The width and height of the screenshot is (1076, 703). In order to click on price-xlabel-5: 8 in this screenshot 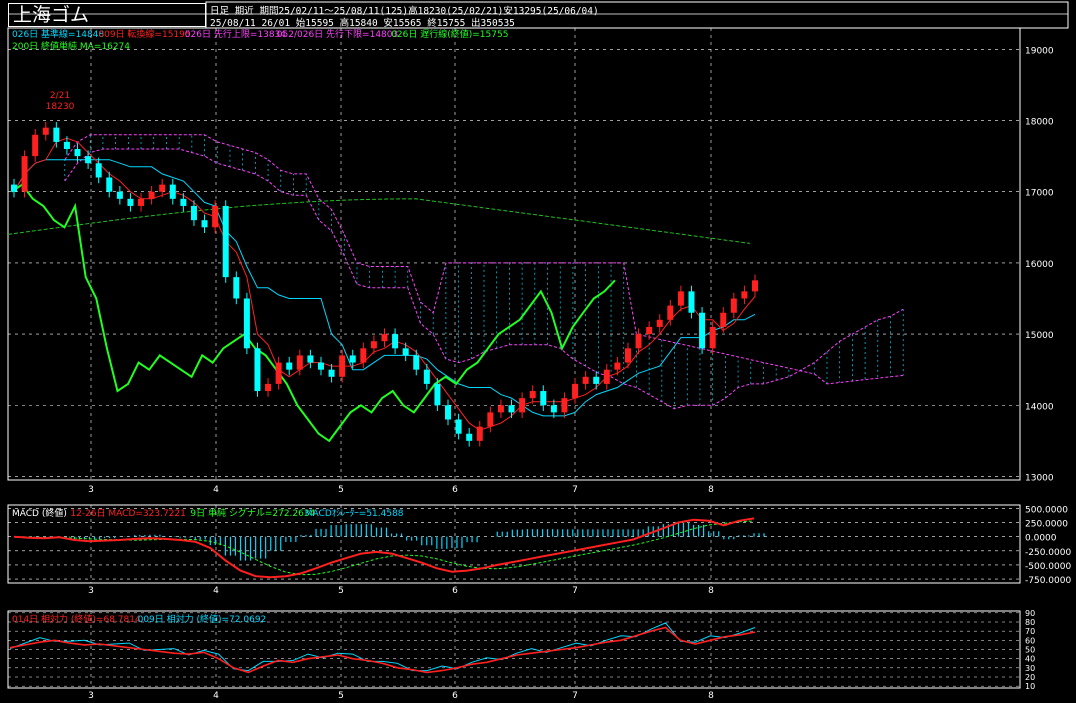, I will do `click(711, 490)`.